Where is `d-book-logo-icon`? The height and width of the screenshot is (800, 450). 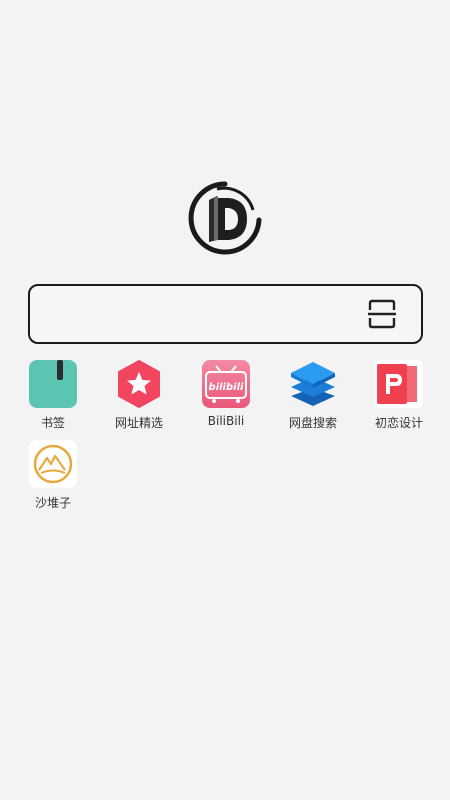 d-book-logo-icon is located at coordinates (225, 218).